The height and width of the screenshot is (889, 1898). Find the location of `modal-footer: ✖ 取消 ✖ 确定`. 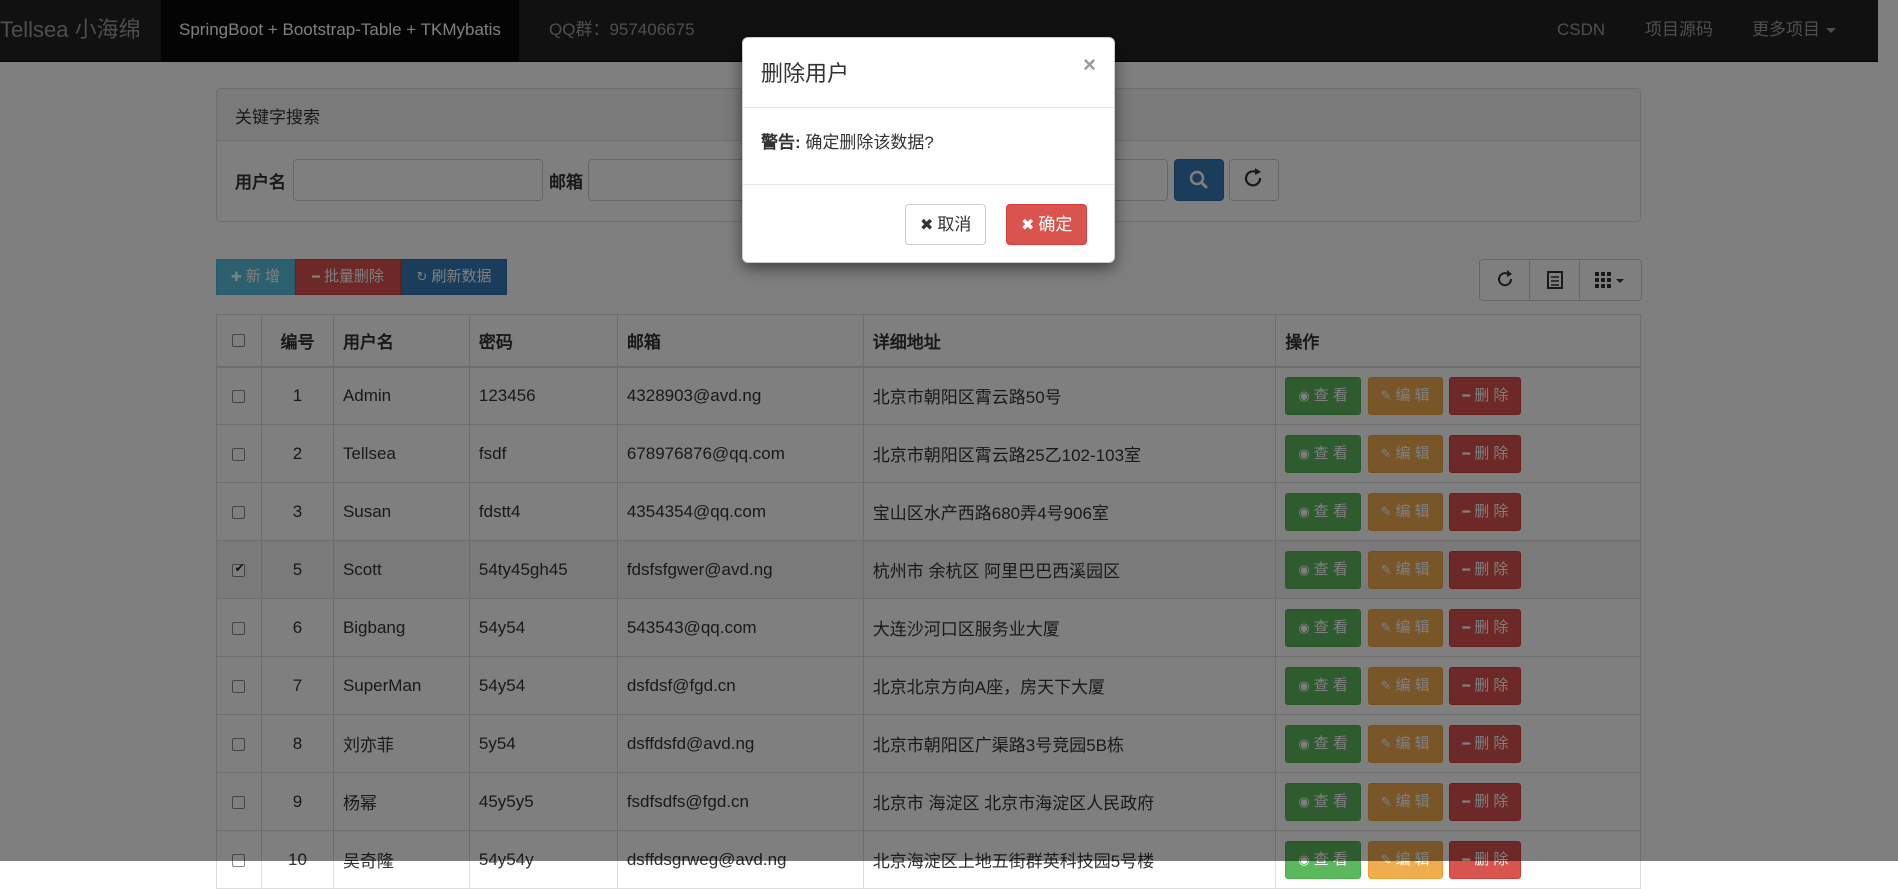

modal-footer: ✖ 取消 ✖ 确定 is located at coordinates (928, 224).